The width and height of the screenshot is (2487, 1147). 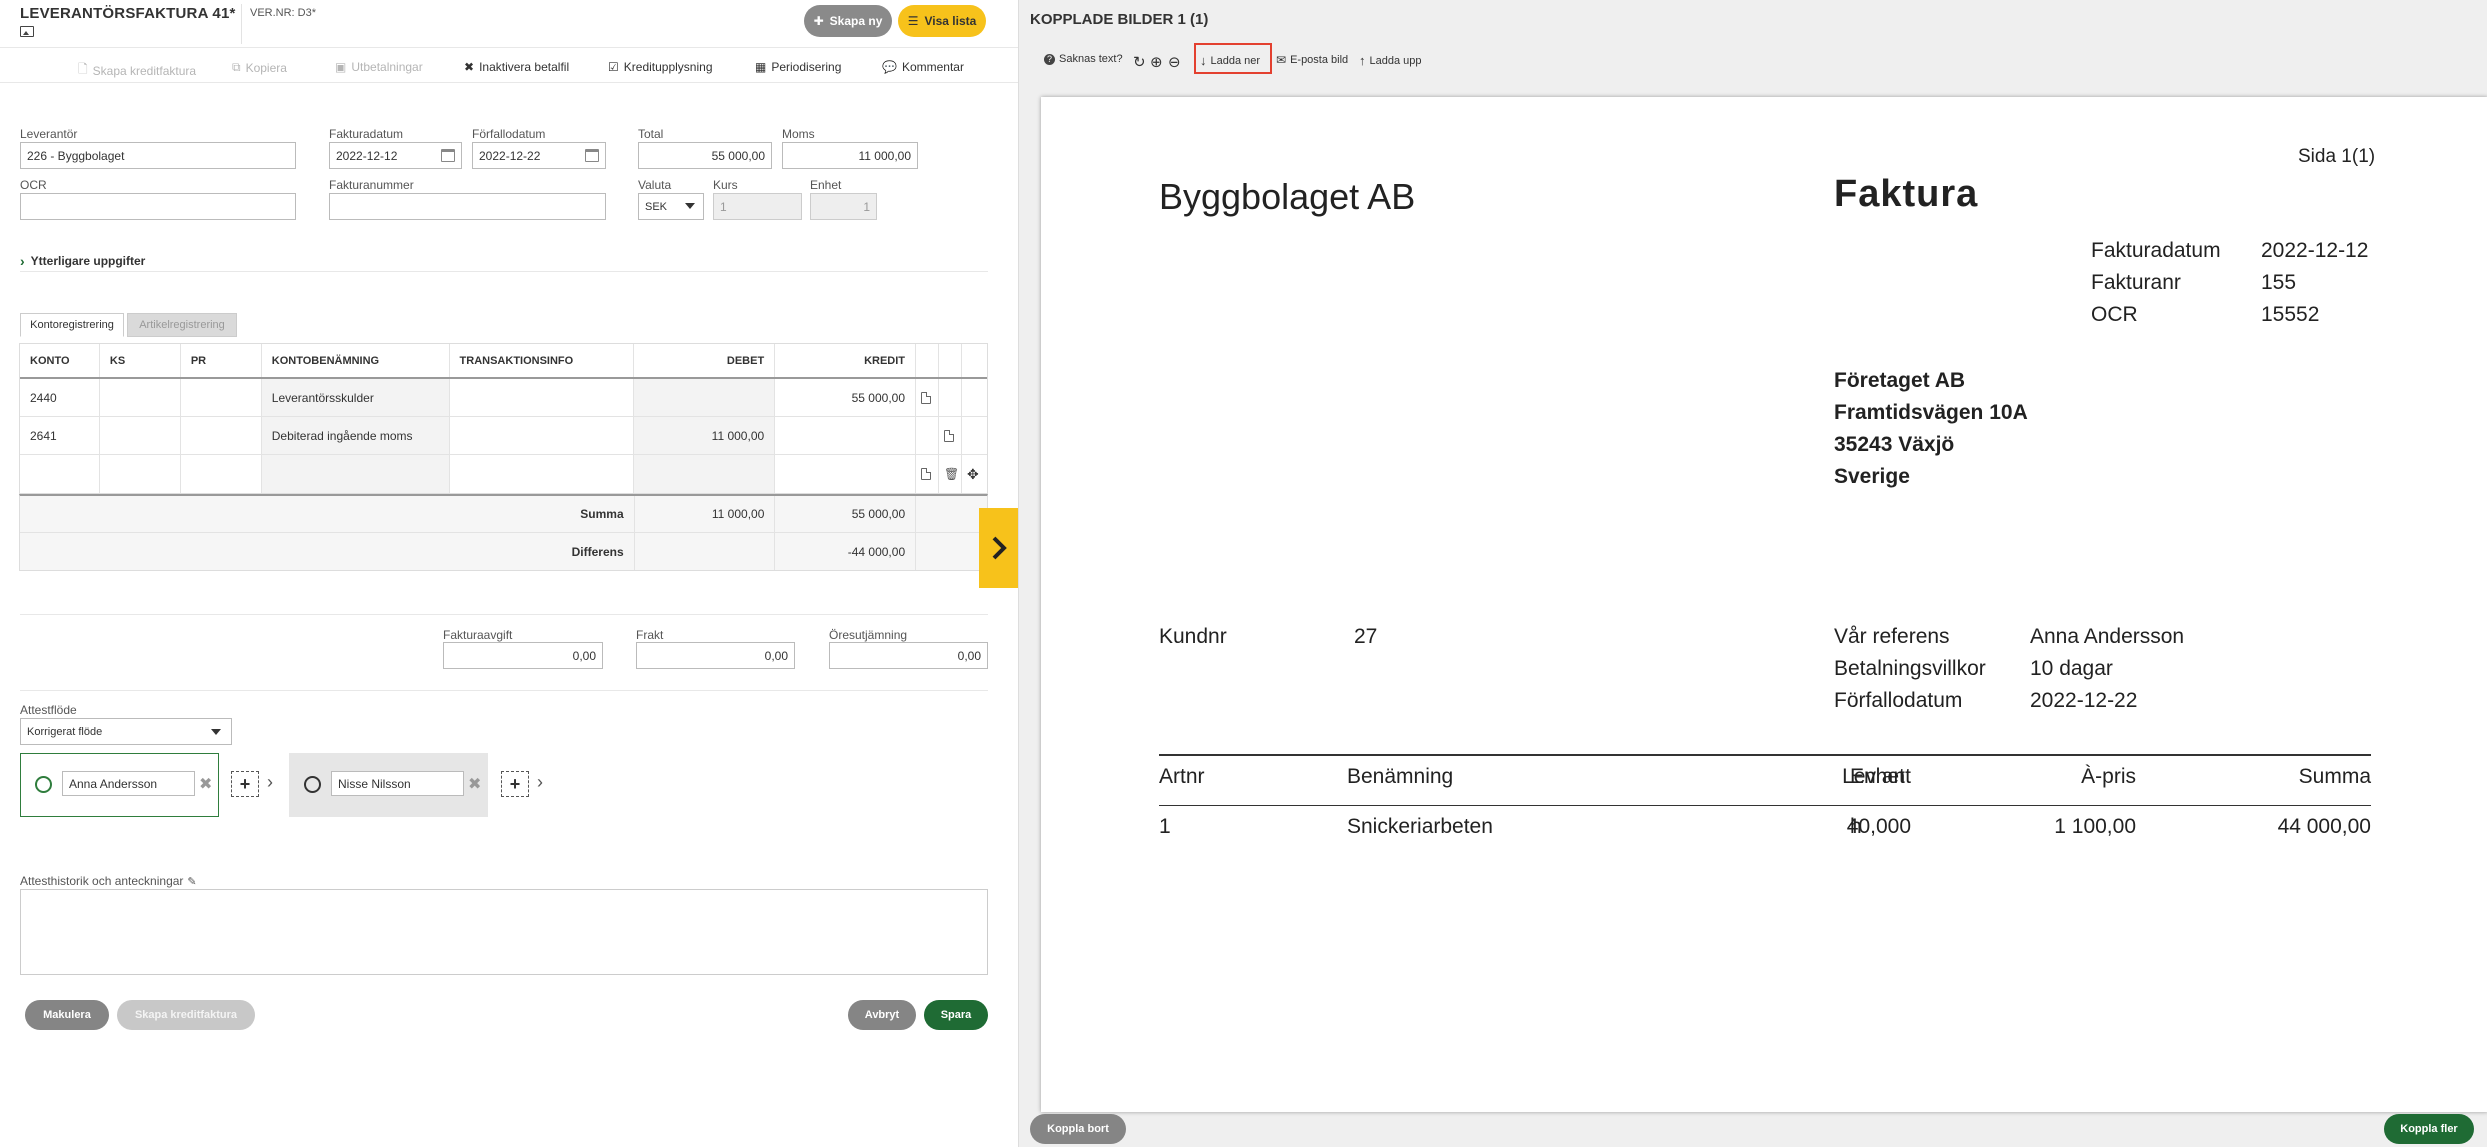 What do you see at coordinates (1892, 636) in the screenshot?
I see `reference-label: Vår referens` at bounding box center [1892, 636].